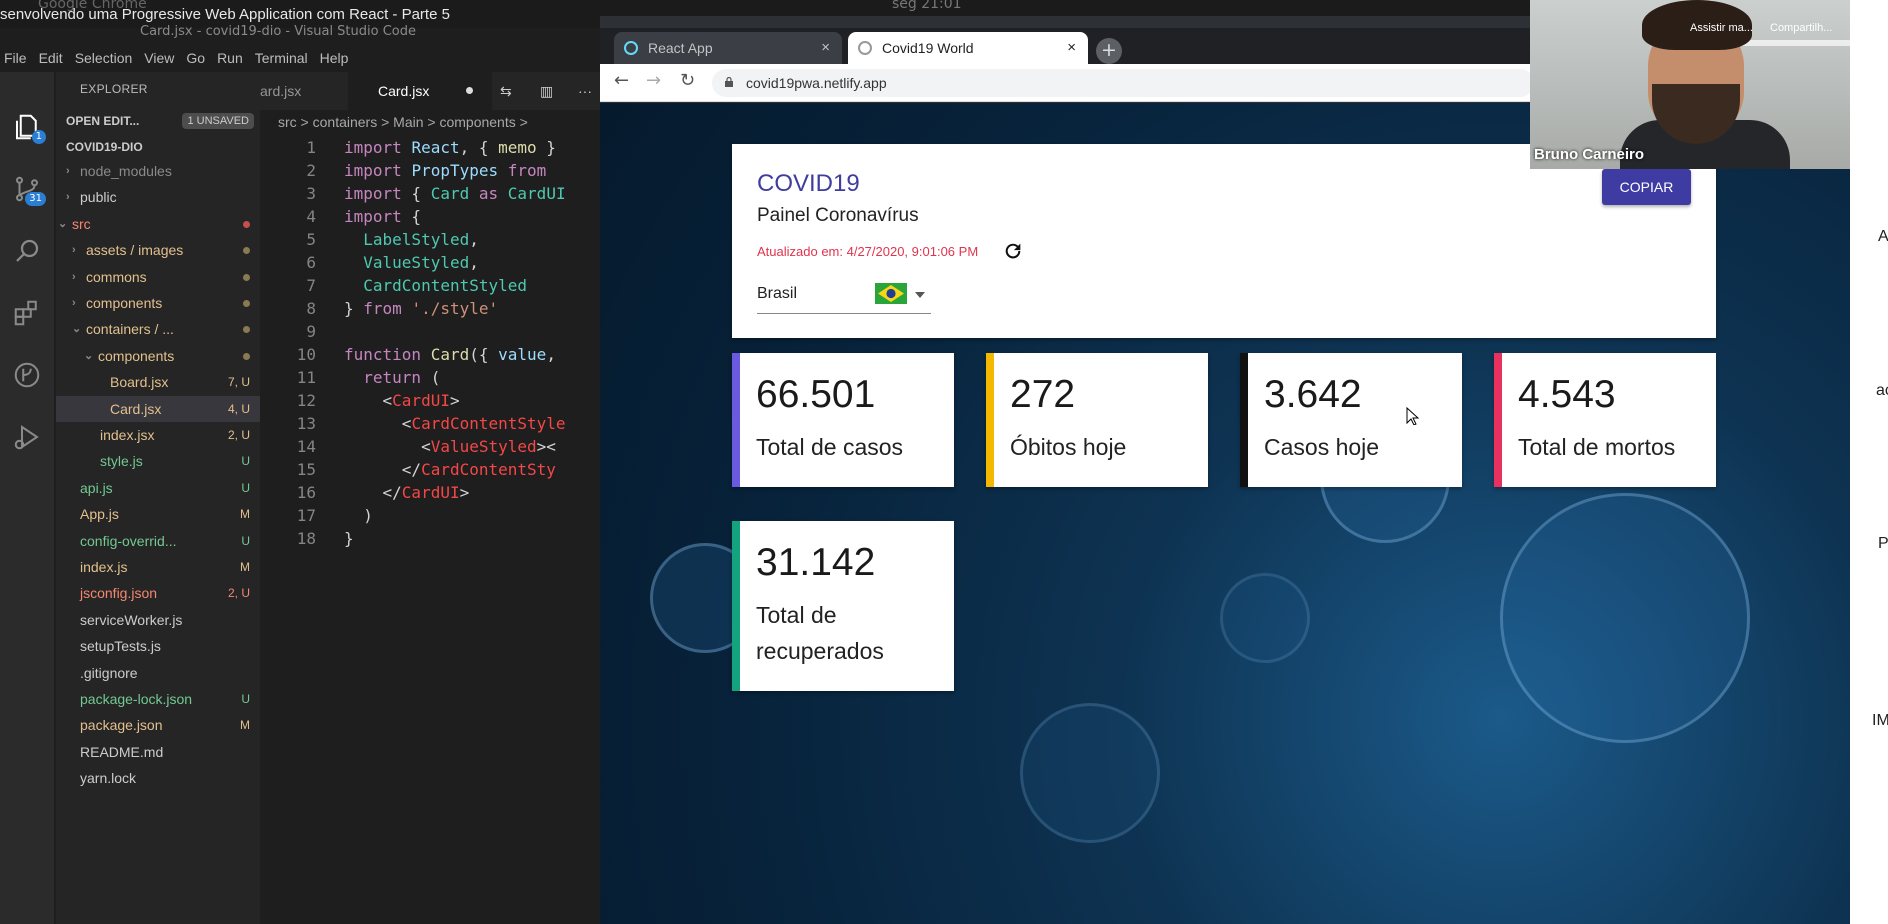 Image resolution: width=1888 pixels, height=924 pixels. Describe the element at coordinates (238, 382) in the screenshot. I see `git-status: 7, U` at that location.